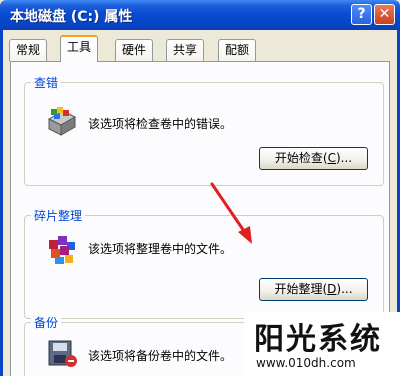 The height and width of the screenshot is (376, 400). What do you see at coordinates (46, 322) in the screenshot?
I see `backup-label: 备份` at bounding box center [46, 322].